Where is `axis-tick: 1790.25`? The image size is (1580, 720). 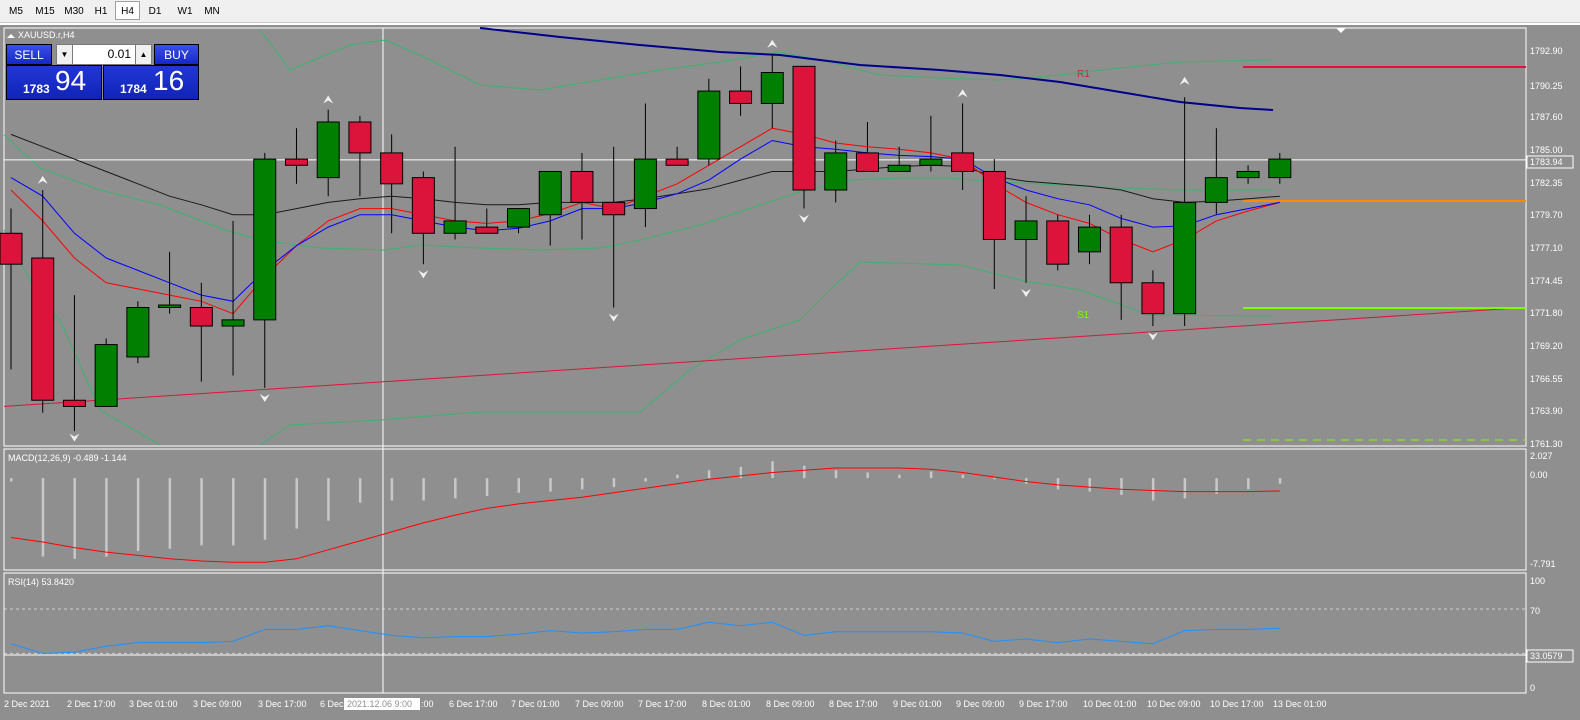
axis-tick: 1790.25 is located at coordinates (1546, 86).